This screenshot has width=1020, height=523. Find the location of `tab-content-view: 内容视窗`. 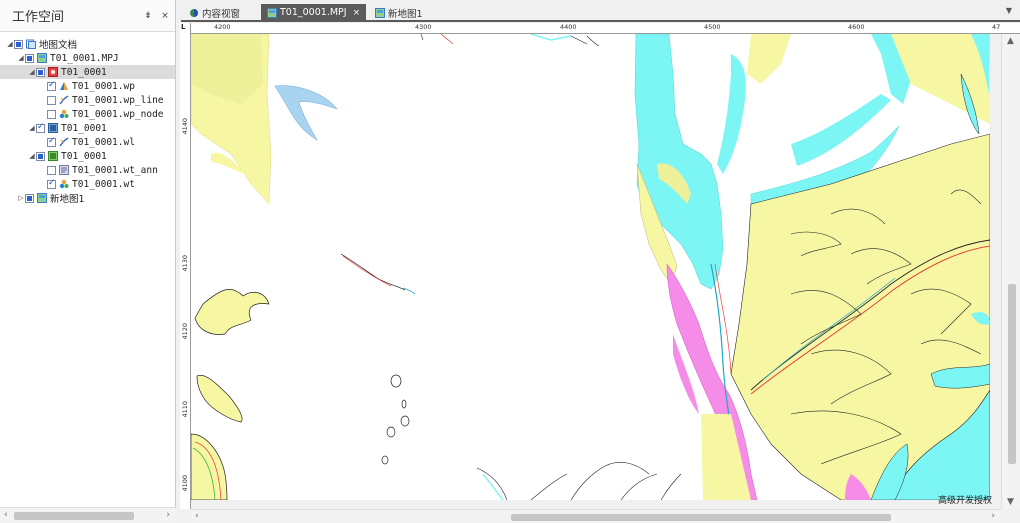

tab-content-view: 内容视窗 is located at coordinates (214, 12).